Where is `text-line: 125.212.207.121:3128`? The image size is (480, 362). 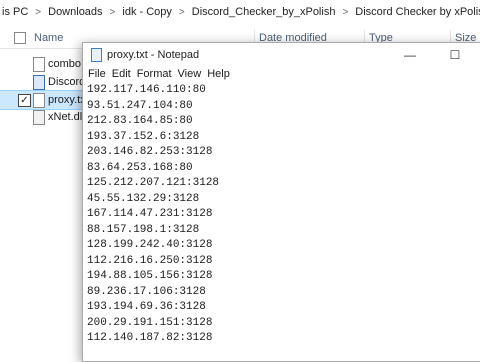
text-line: 125.212.207.121:3128 is located at coordinates (153, 183).